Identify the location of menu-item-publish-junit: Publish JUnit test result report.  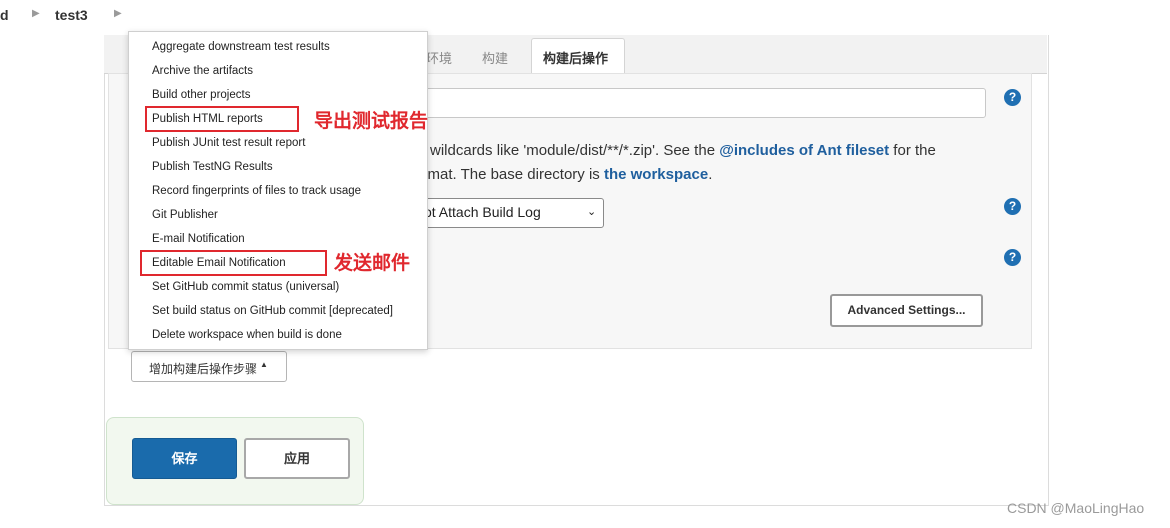
(228, 143).